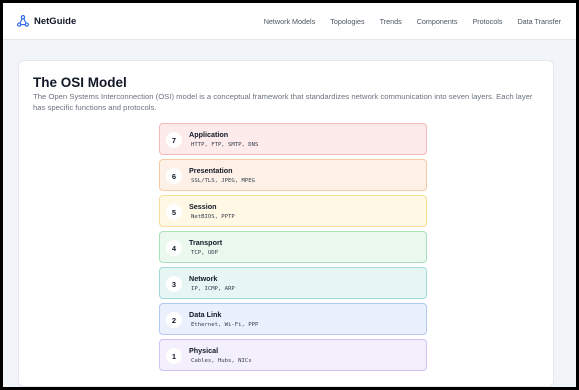 This screenshot has width=579, height=390. Describe the element at coordinates (211, 170) in the screenshot. I see `layer-name: Presentation` at that location.